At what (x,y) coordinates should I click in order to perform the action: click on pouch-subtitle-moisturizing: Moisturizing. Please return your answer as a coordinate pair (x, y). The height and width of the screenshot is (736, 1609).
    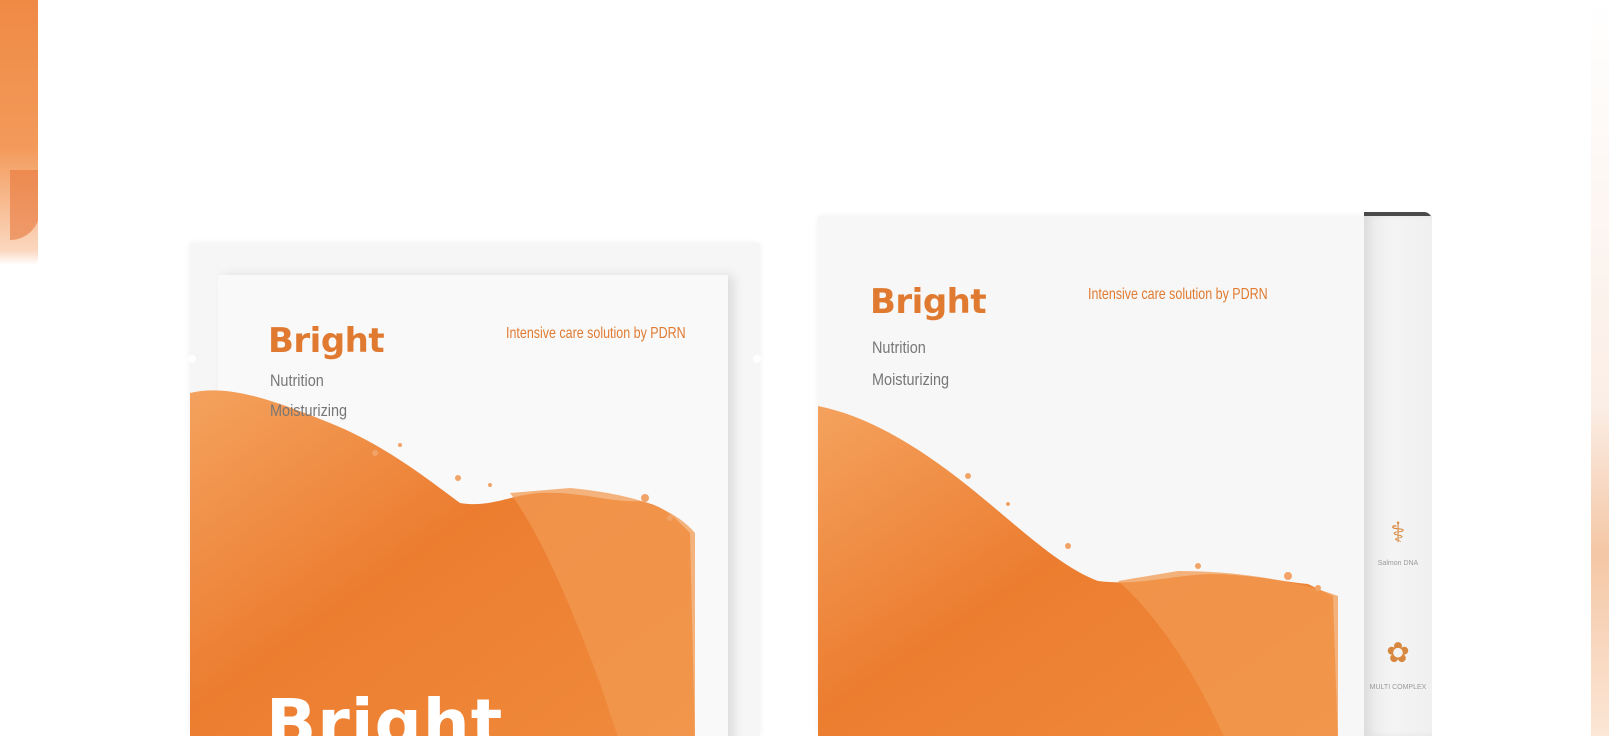
    Looking at the image, I should click on (309, 410).